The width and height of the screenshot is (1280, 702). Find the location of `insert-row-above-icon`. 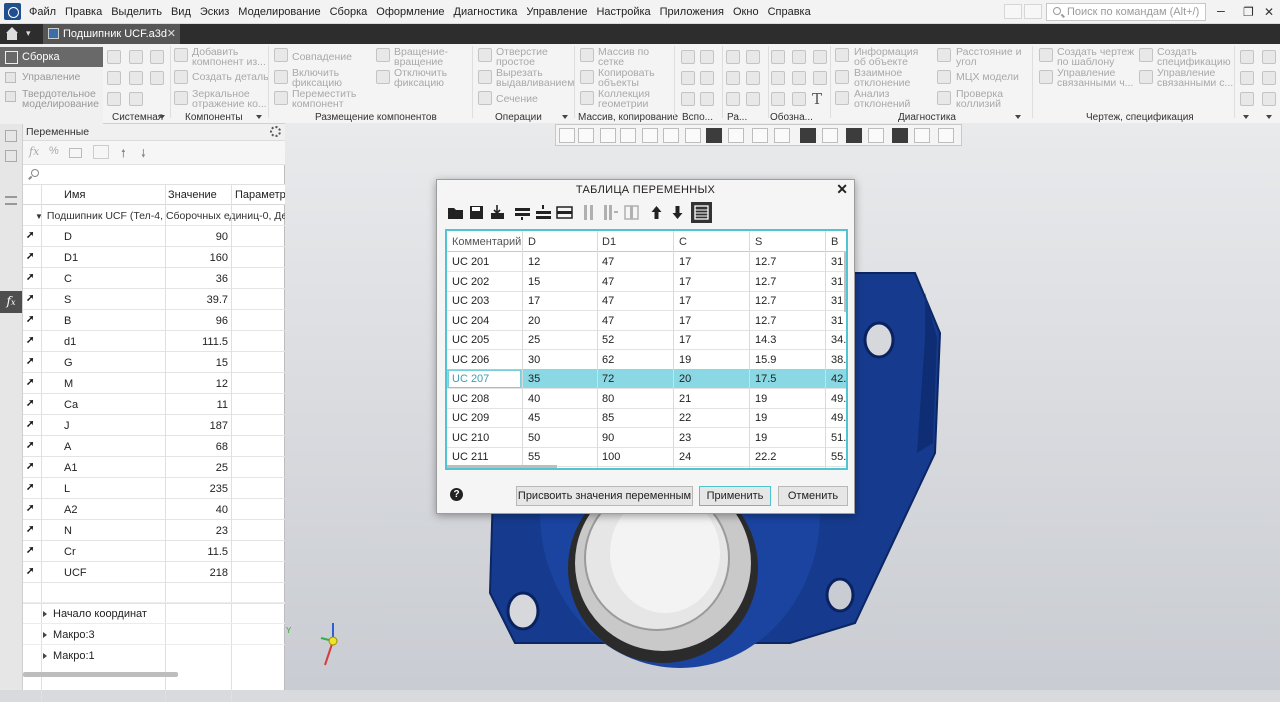

insert-row-above-icon is located at coordinates (522, 212).